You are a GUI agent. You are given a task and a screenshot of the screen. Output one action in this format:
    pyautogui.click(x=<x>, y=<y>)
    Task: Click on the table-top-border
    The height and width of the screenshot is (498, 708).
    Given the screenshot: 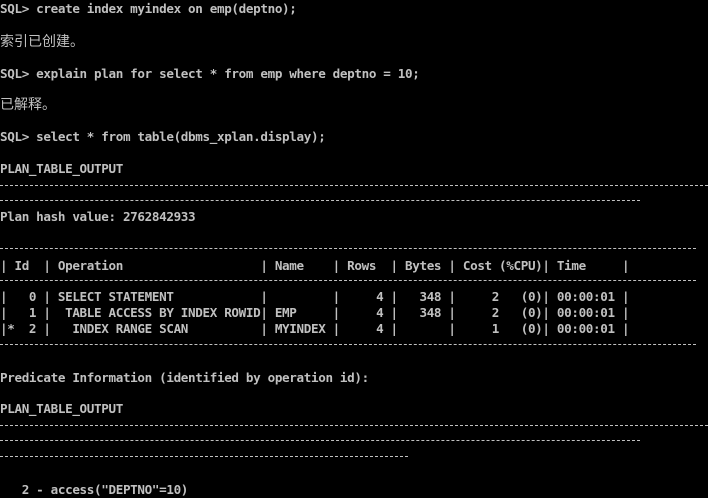 What is the action you would take?
    pyautogui.click(x=348, y=248)
    